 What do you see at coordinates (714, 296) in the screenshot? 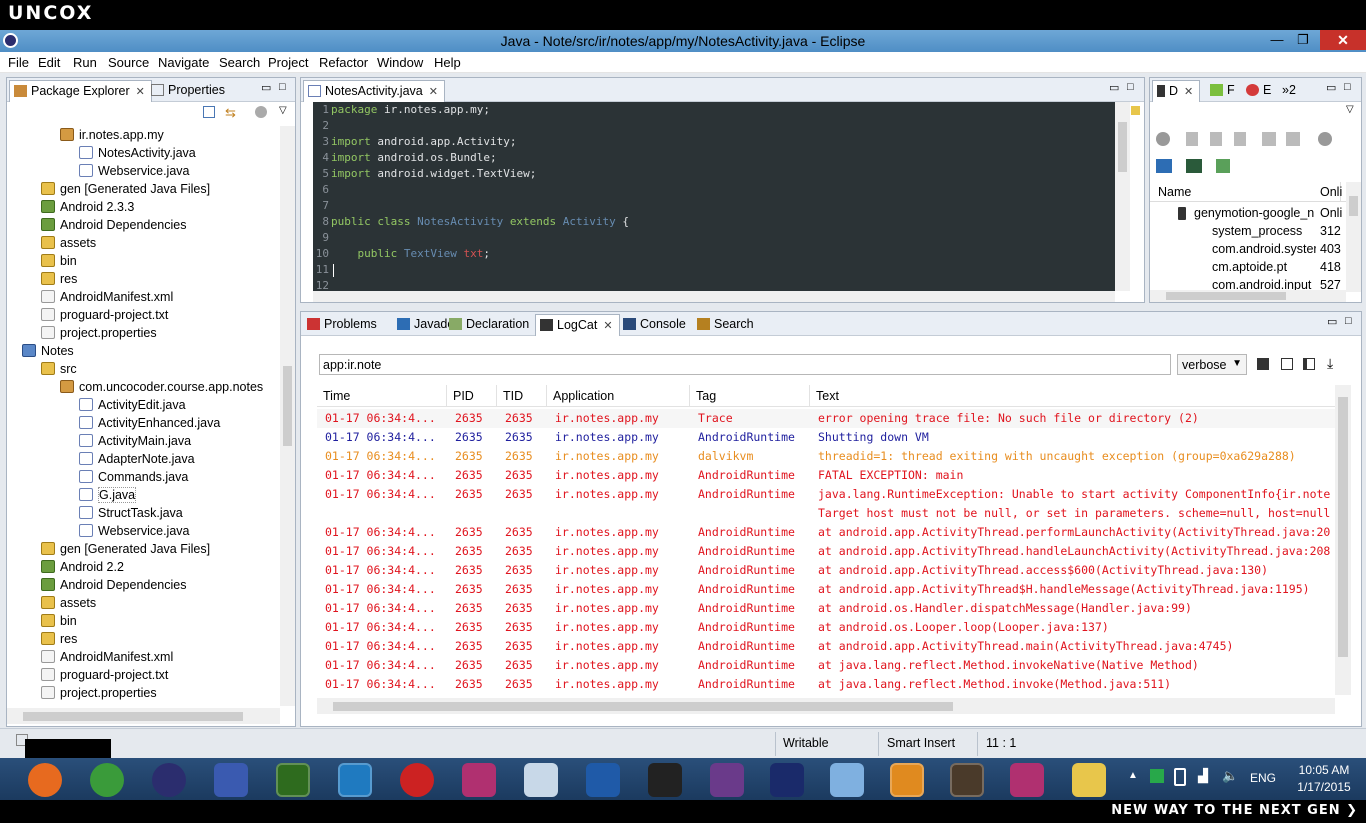
I see `editor-hscrollbar` at bounding box center [714, 296].